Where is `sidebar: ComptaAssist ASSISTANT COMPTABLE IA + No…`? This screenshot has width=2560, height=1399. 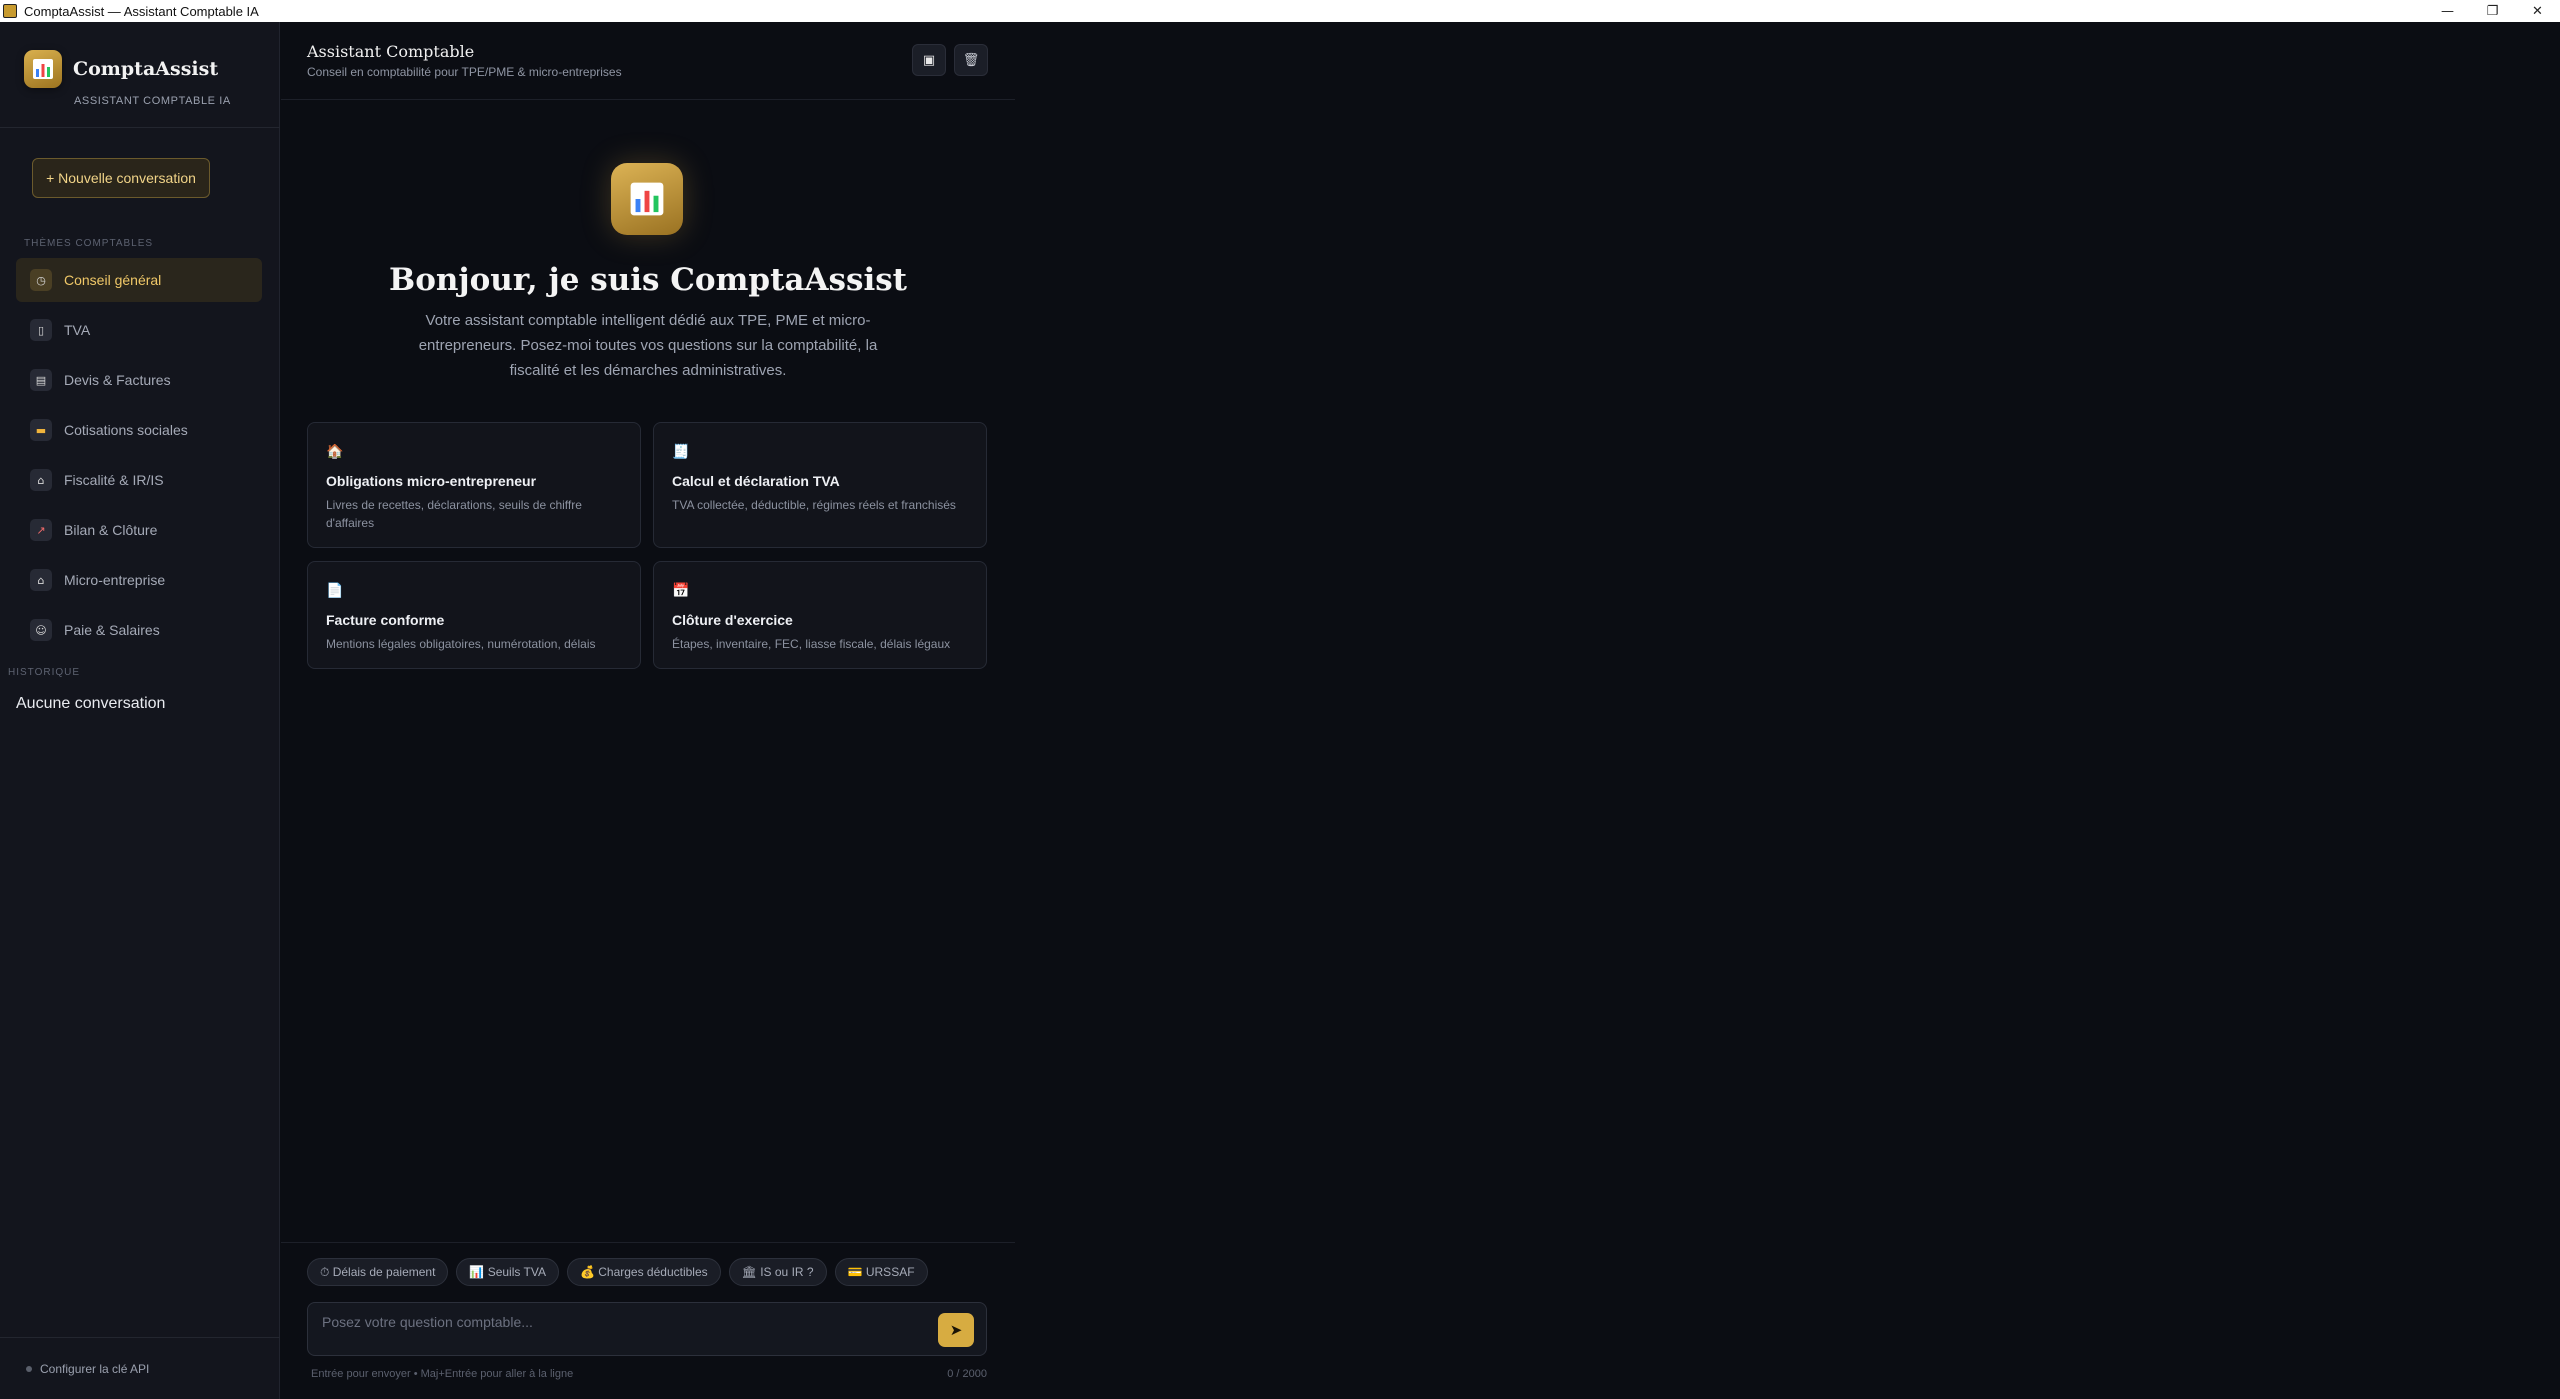
sidebar: ComptaAssist ASSISTANT COMPTABLE IA + No… is located at coordinates (140, 710).